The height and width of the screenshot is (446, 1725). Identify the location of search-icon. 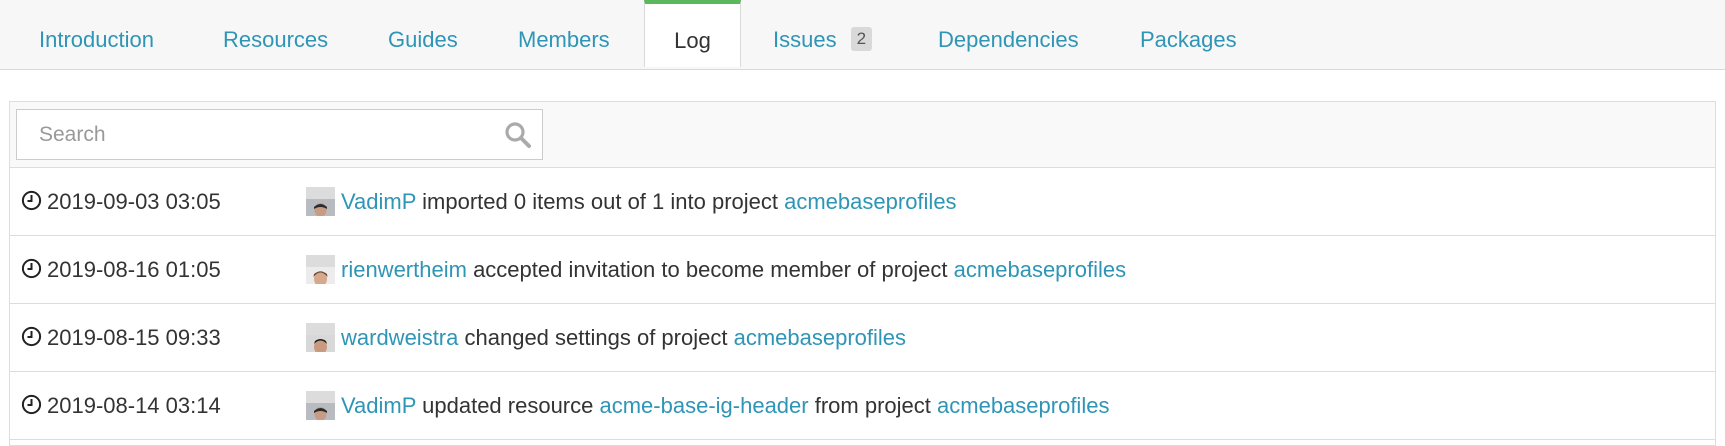
(518, 135).